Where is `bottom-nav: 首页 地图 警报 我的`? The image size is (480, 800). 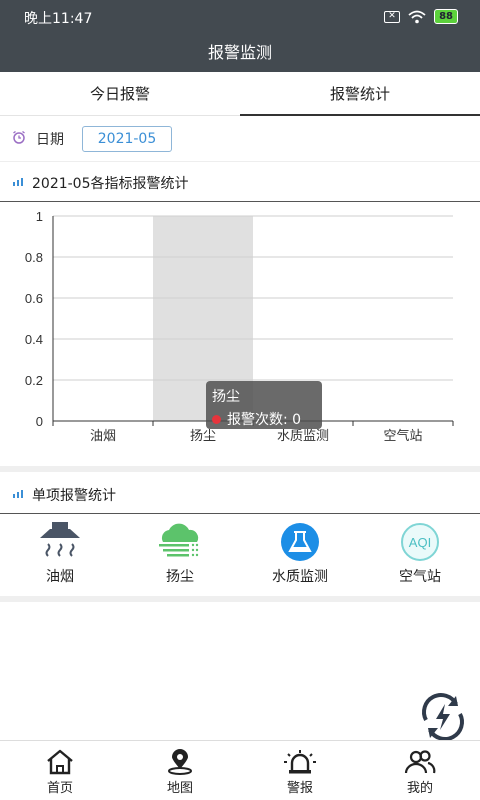
bottom-nav: 首页 地图 警报 我的 is located at coordinates (240, 770).